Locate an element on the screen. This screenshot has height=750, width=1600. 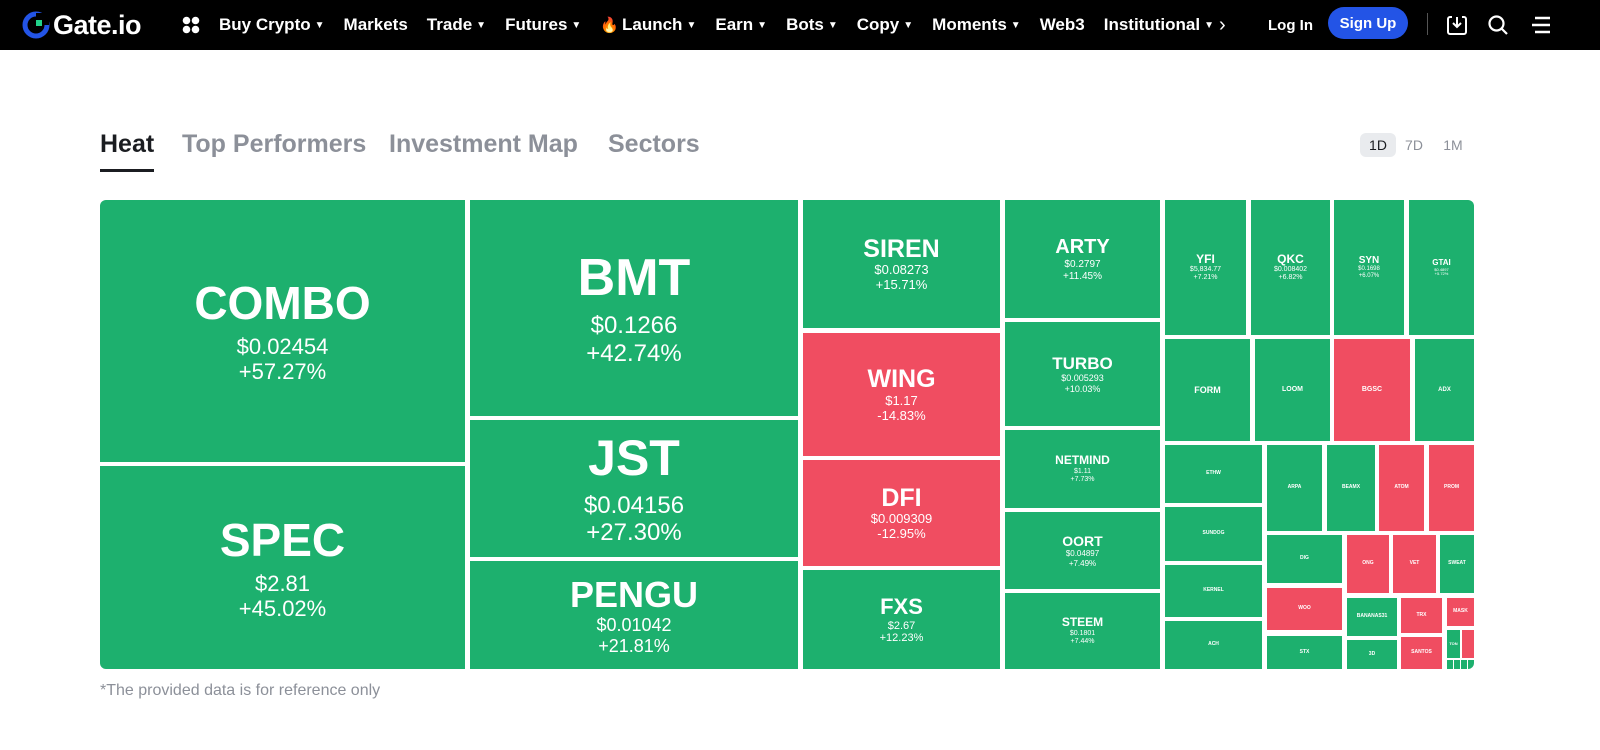
heatmap-tile: BANANAS31 is located at coordinates (1372, 617).